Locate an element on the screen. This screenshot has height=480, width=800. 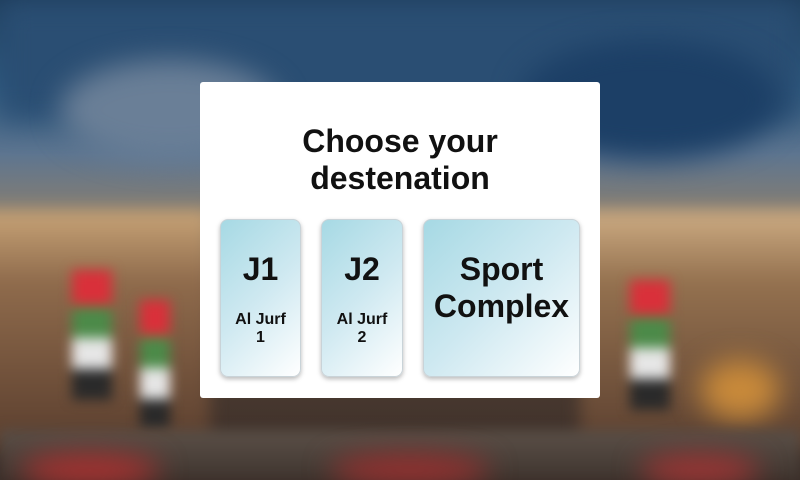
destination-label: Sport Complex is located at coordinates (501, 288).